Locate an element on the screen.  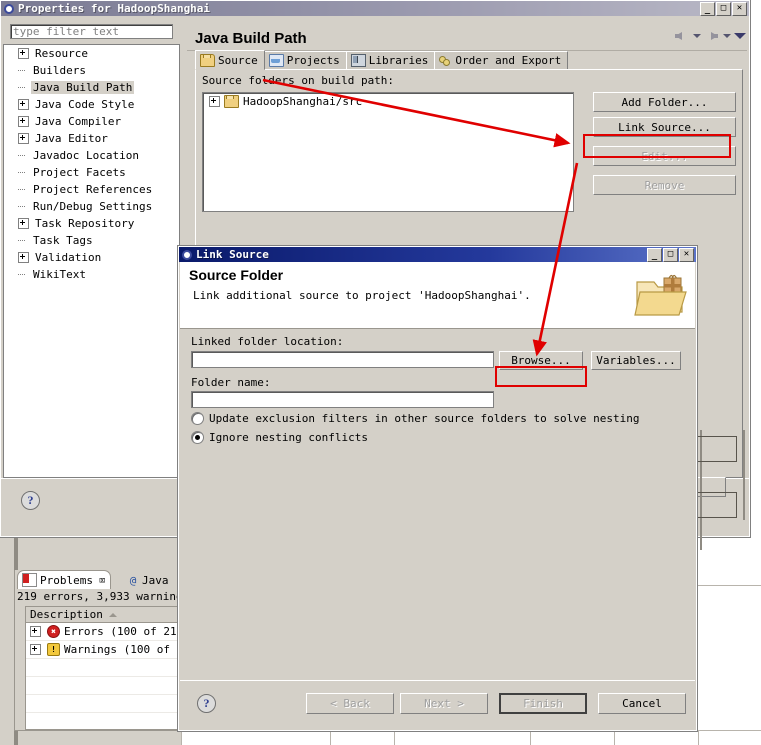
sidebar-item-validation: Validation is located at coordinates (91, 257).